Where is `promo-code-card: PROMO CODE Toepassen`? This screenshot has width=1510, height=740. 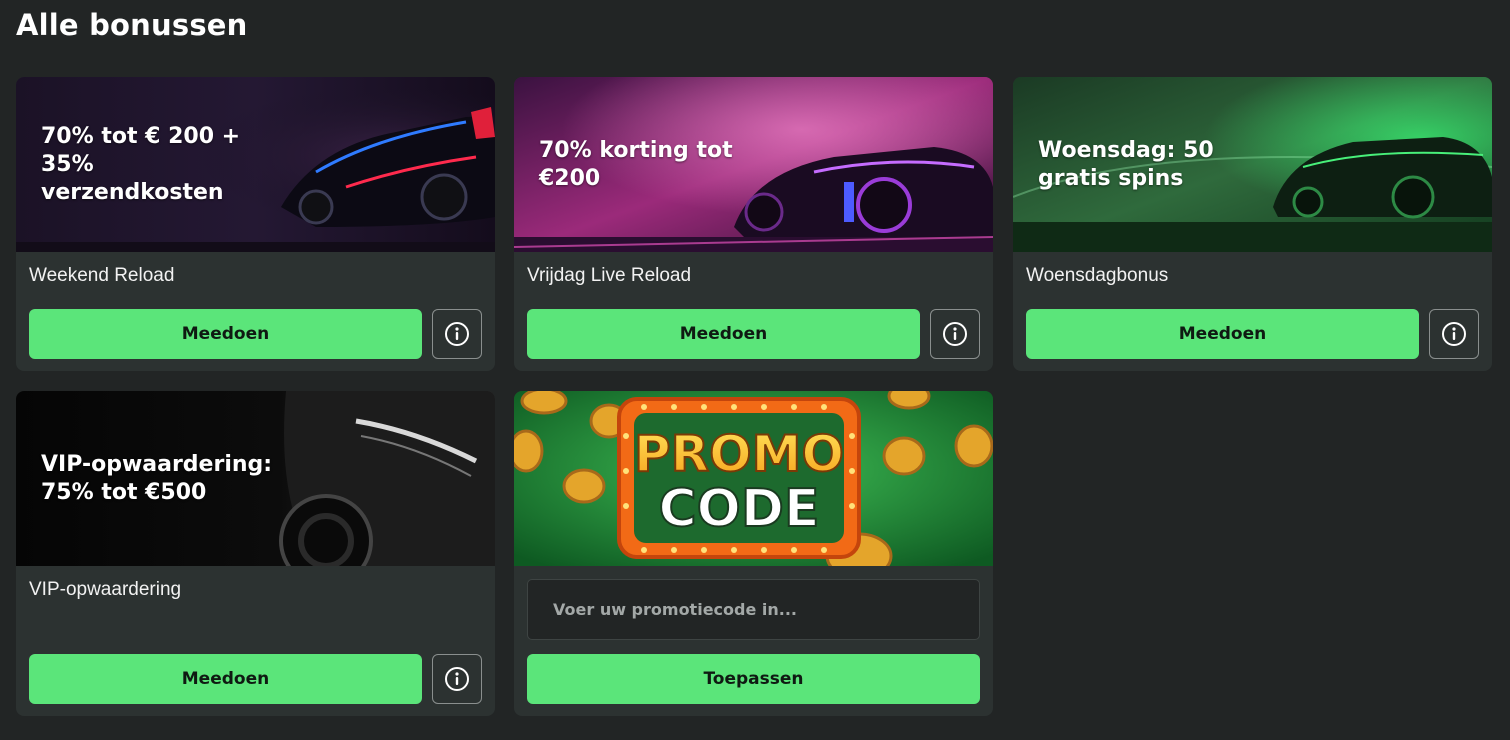 promo-code-card: PROMO CODE Toepassen is located at coordinates (753, 553).